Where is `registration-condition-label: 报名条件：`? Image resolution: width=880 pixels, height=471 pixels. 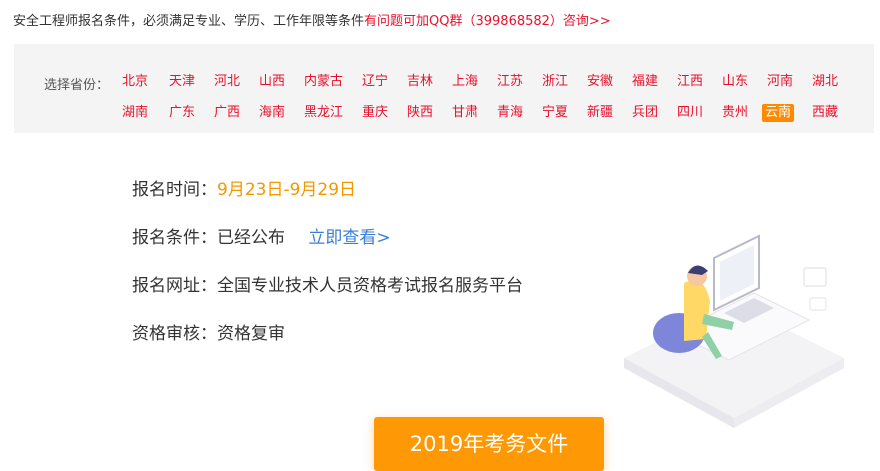
registration-condition-label: 报名条件： is located at coordinates (174, 238).